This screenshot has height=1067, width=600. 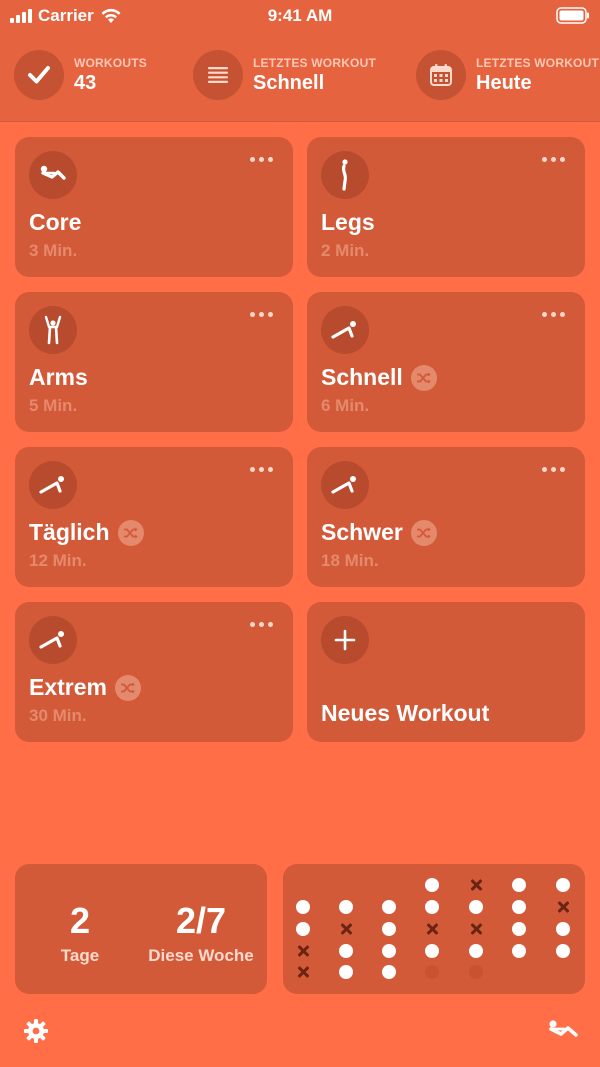 What do you see at coordinates (80, 955) in the screenshot?
I see `streak-days-label: Tage` at bounding box center [80, 955].